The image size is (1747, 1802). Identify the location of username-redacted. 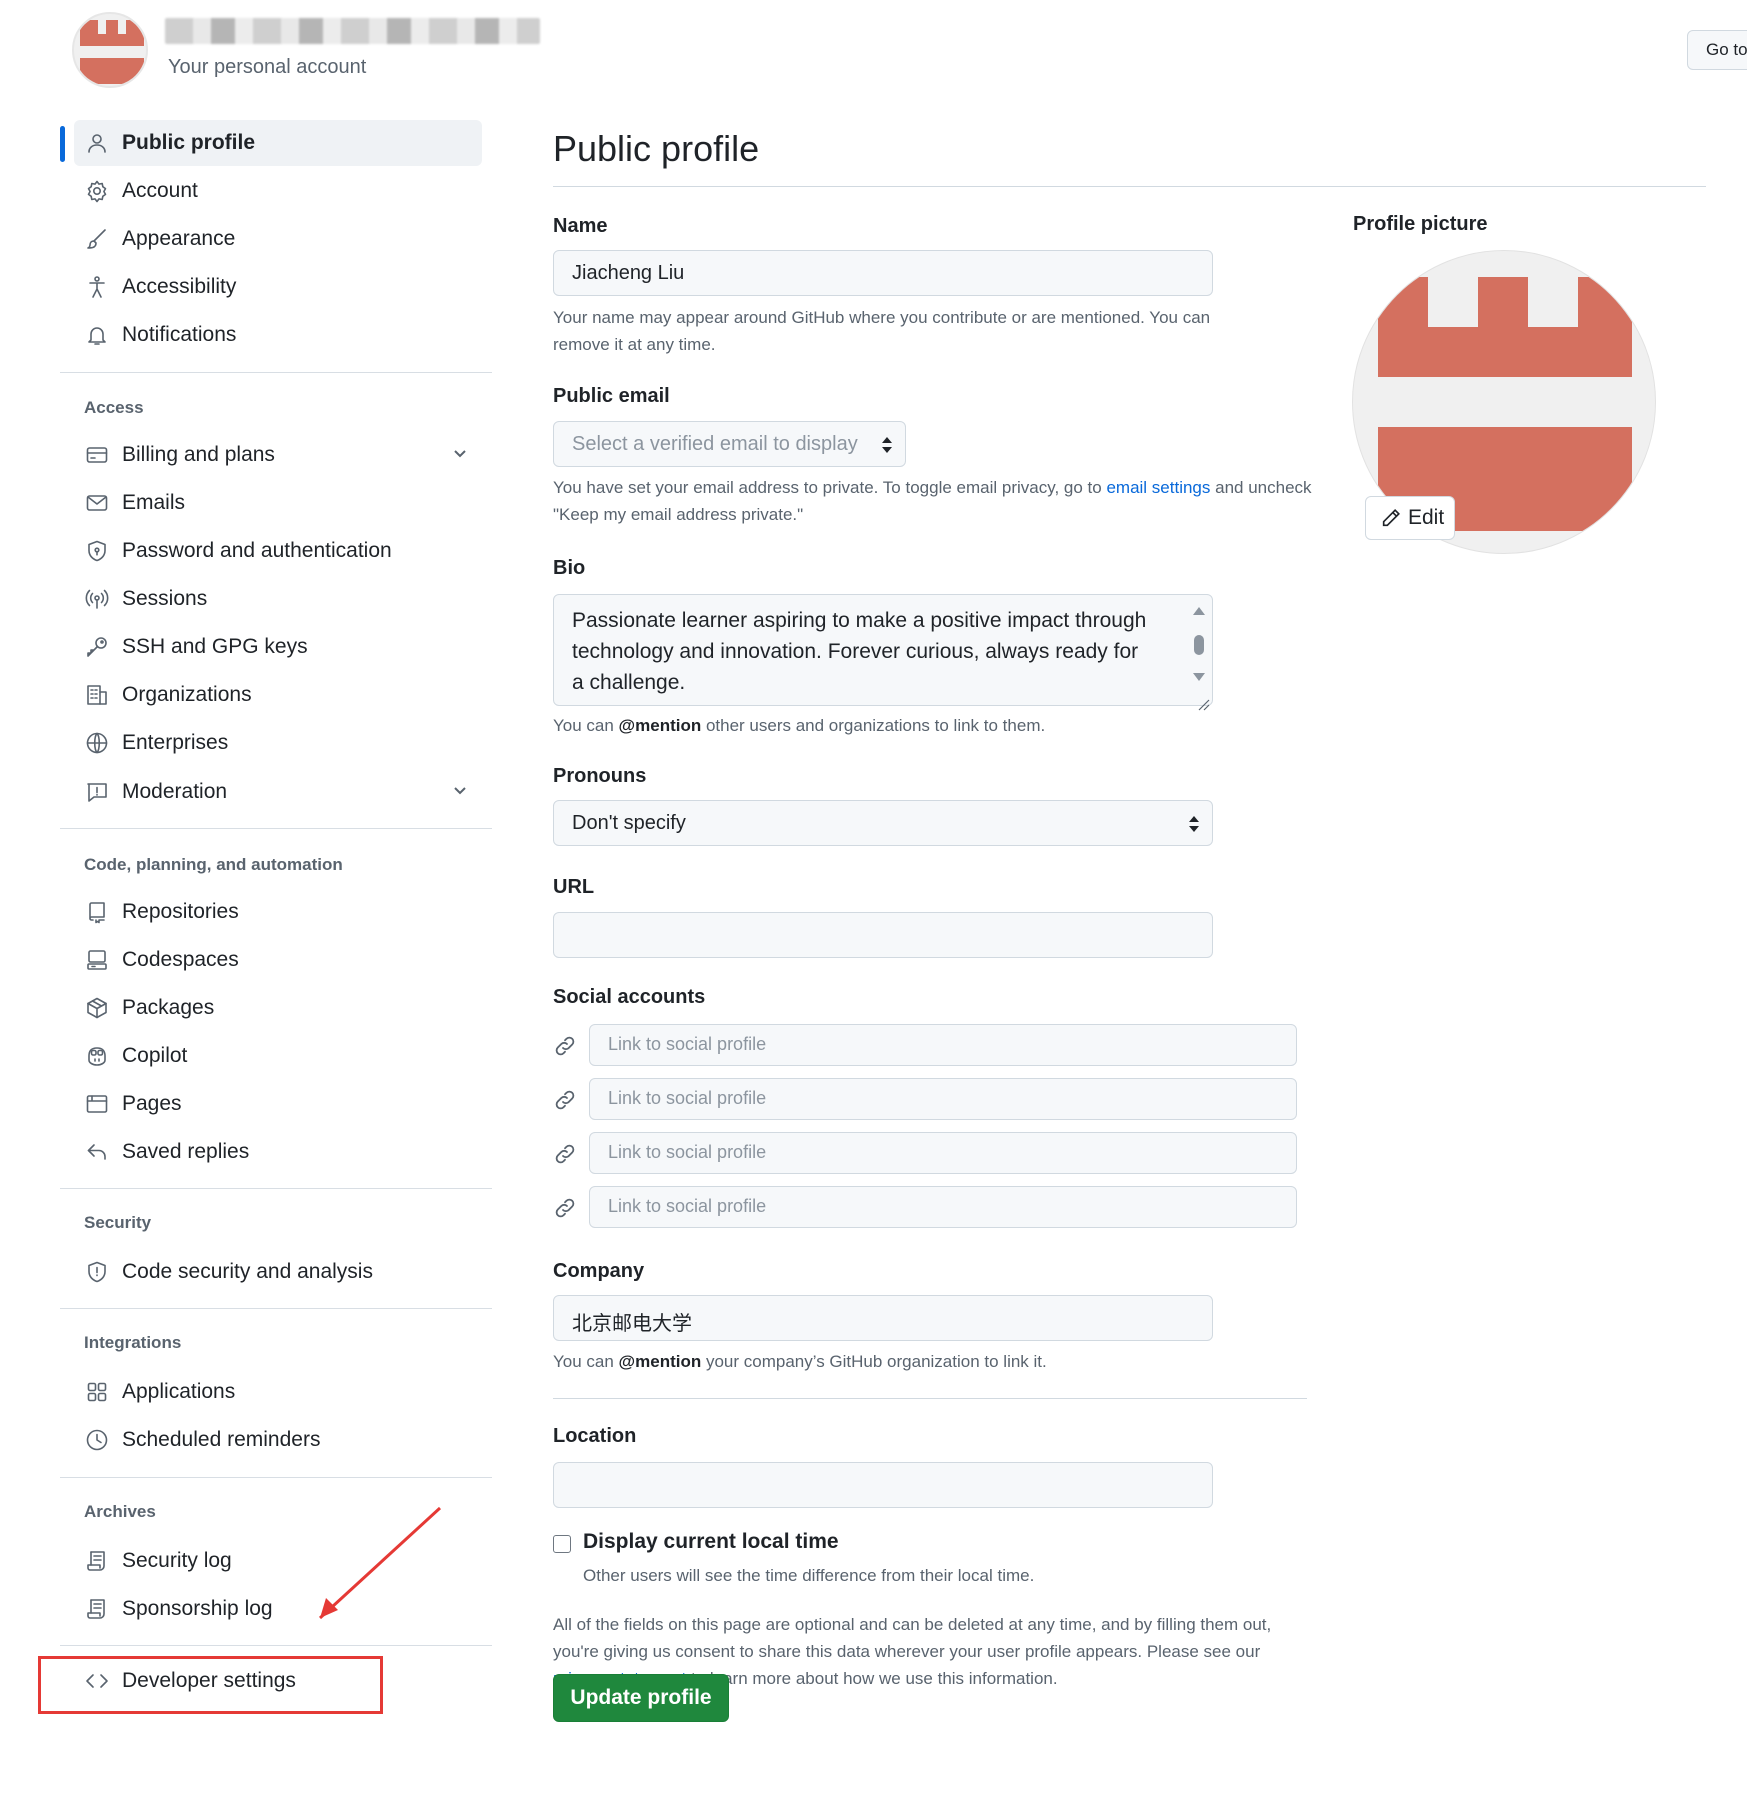
(352, 31).